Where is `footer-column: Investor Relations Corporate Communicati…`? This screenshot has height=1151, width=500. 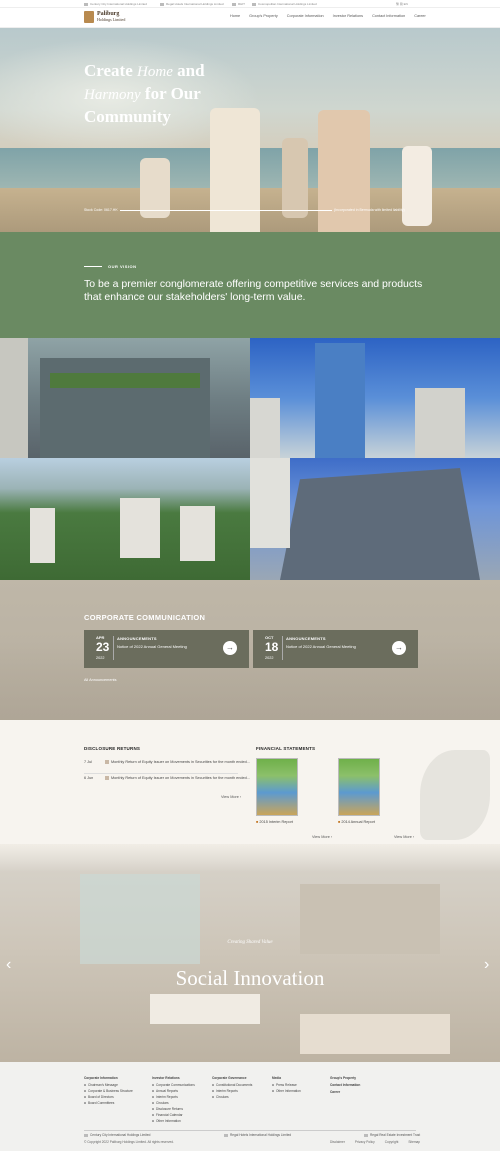 footer-column: Investor Relations Corporate Communicati… is located at coordinates (173, 1100).